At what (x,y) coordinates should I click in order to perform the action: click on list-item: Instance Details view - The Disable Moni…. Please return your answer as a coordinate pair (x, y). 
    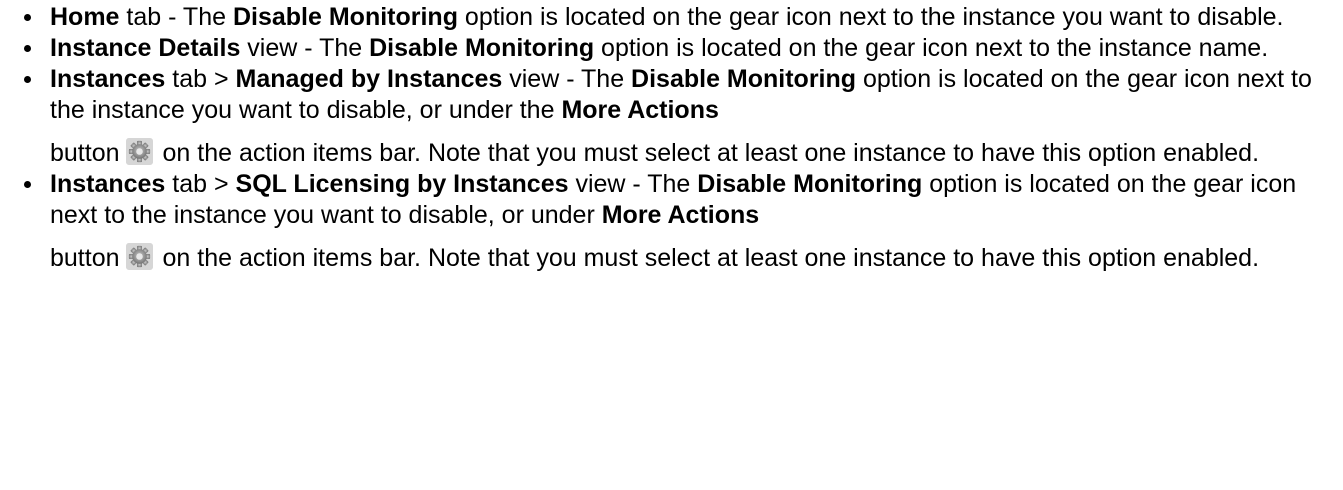
    Looking at the image, I should click on (671, 48).